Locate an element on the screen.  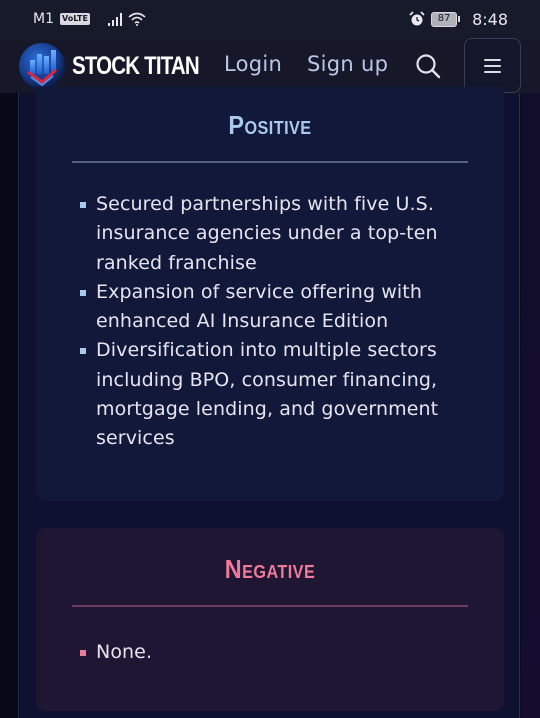
status-right: 87 8:48 is located at coordinates (458, 19).